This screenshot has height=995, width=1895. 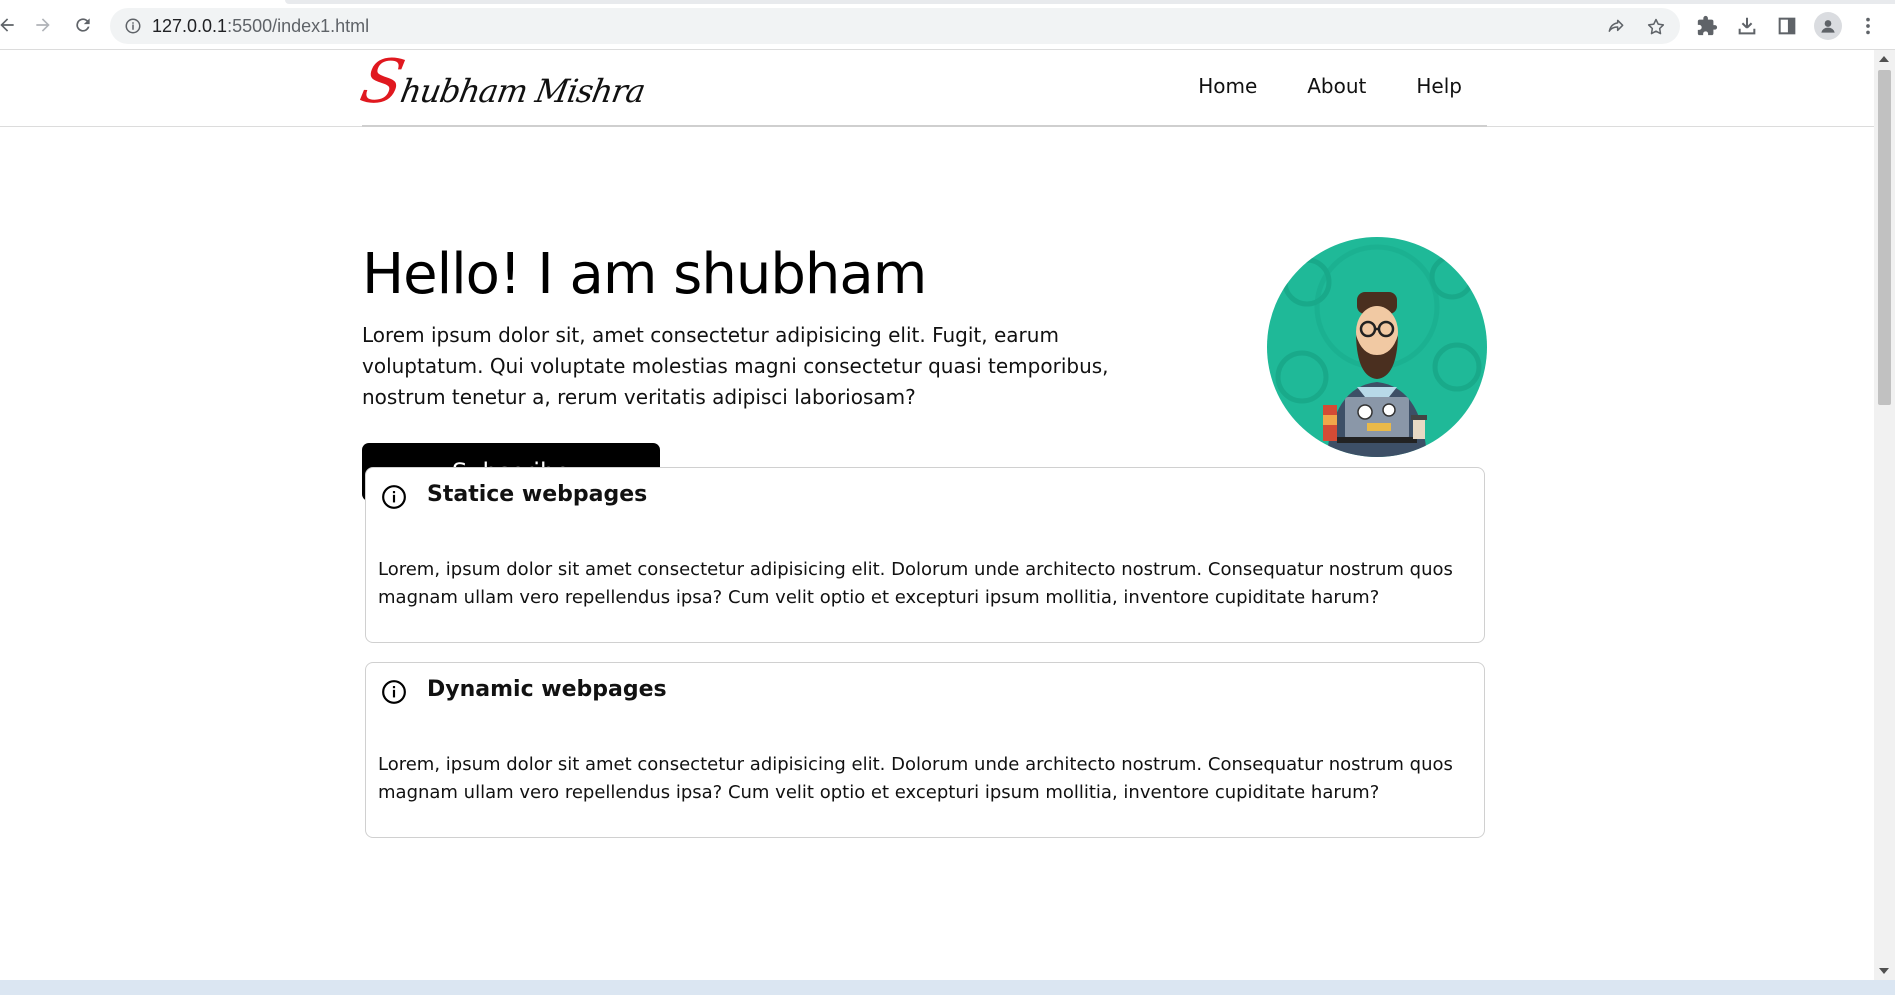 What do you see at coordinates (1884, 59) in the screenshot?
I see `scroll-up-arrow-icon` at bounding box center [1884, 59].